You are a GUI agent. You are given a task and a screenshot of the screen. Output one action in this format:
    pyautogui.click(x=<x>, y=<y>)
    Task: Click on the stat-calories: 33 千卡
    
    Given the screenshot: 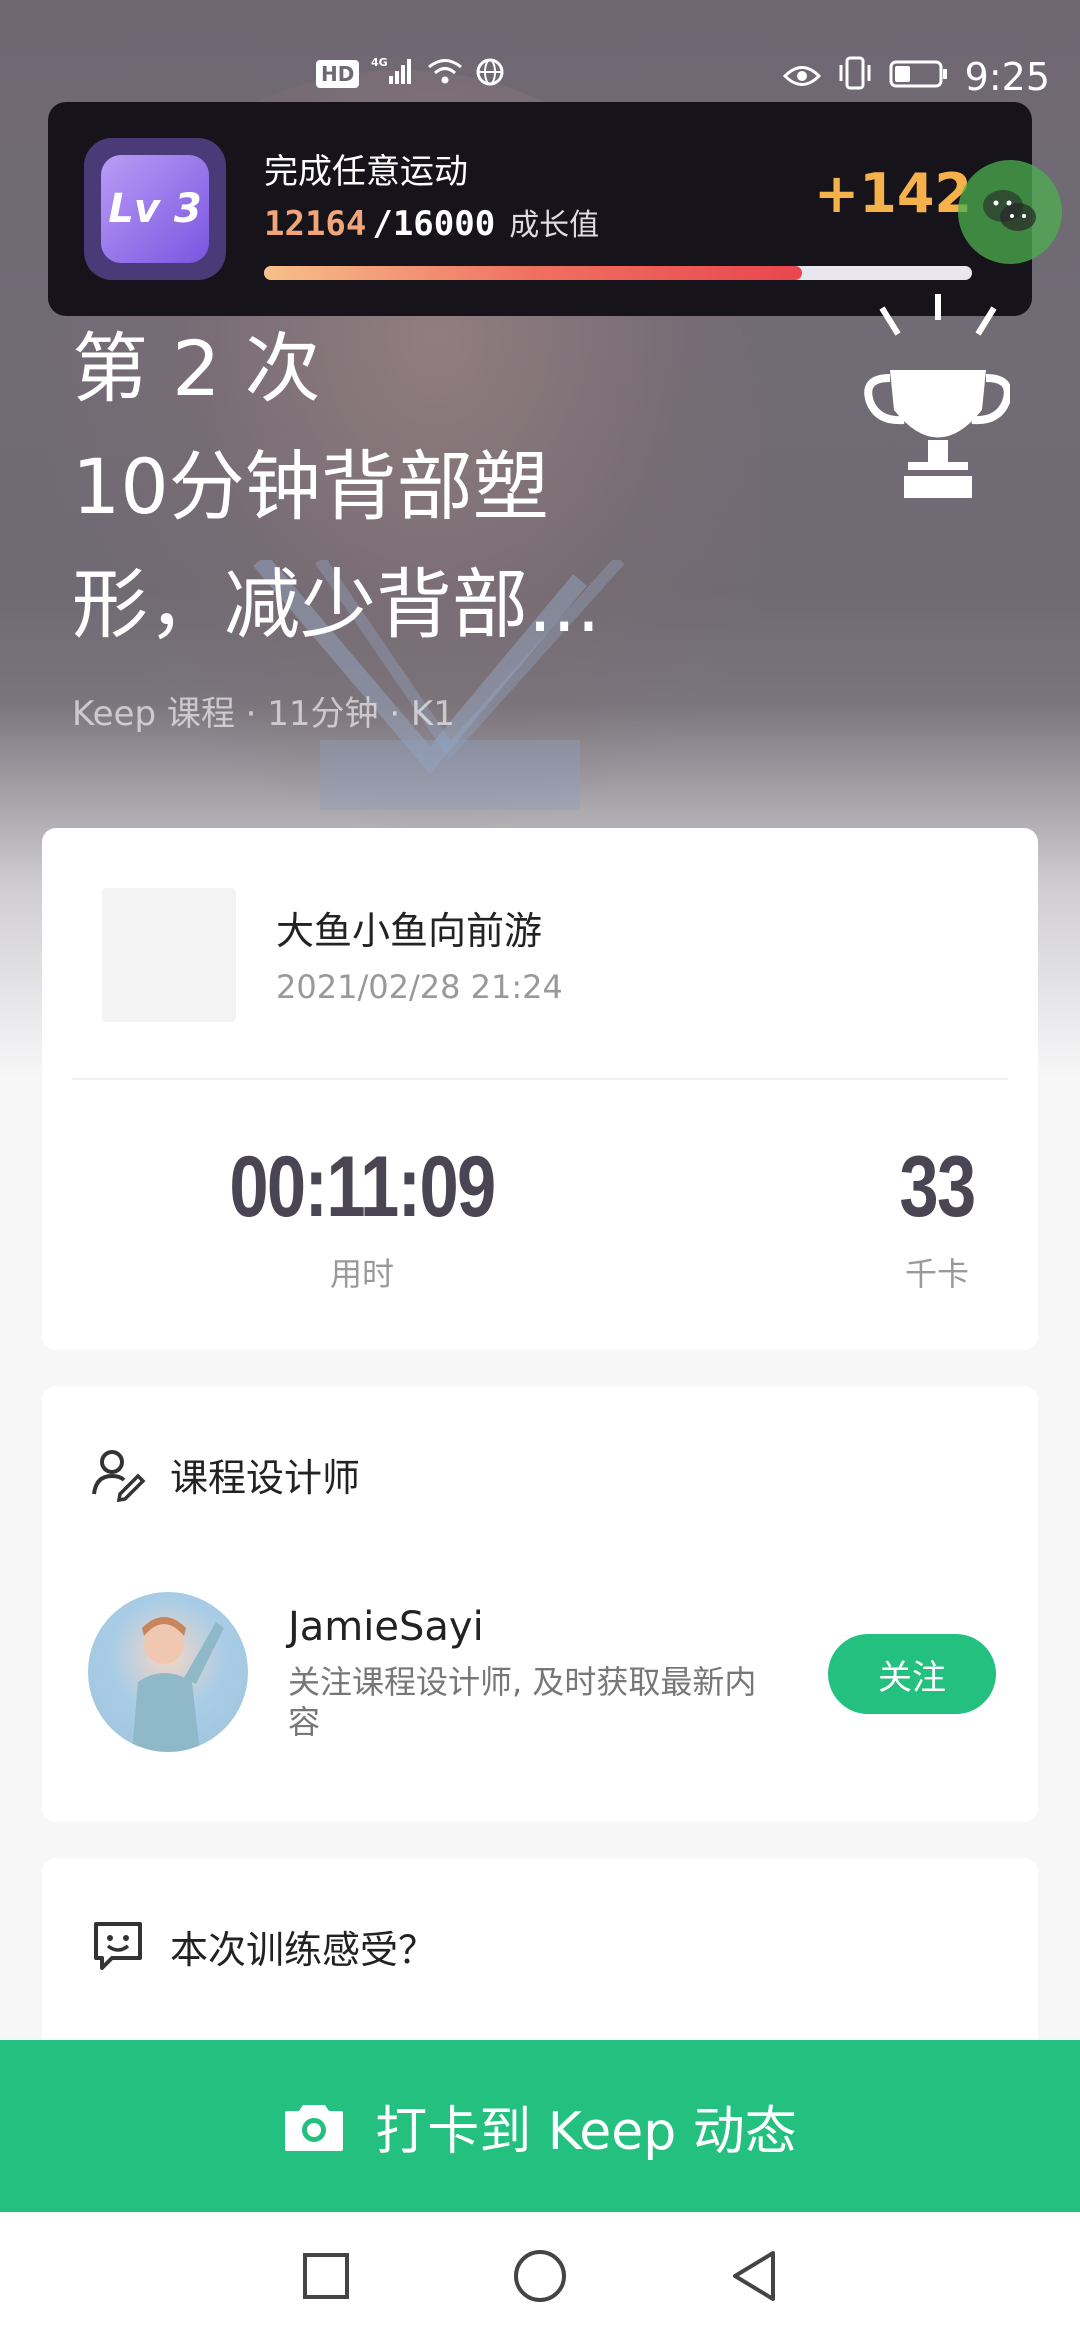 What is the action you would take?
    pyautogui.click(x=937, y=1216)
    